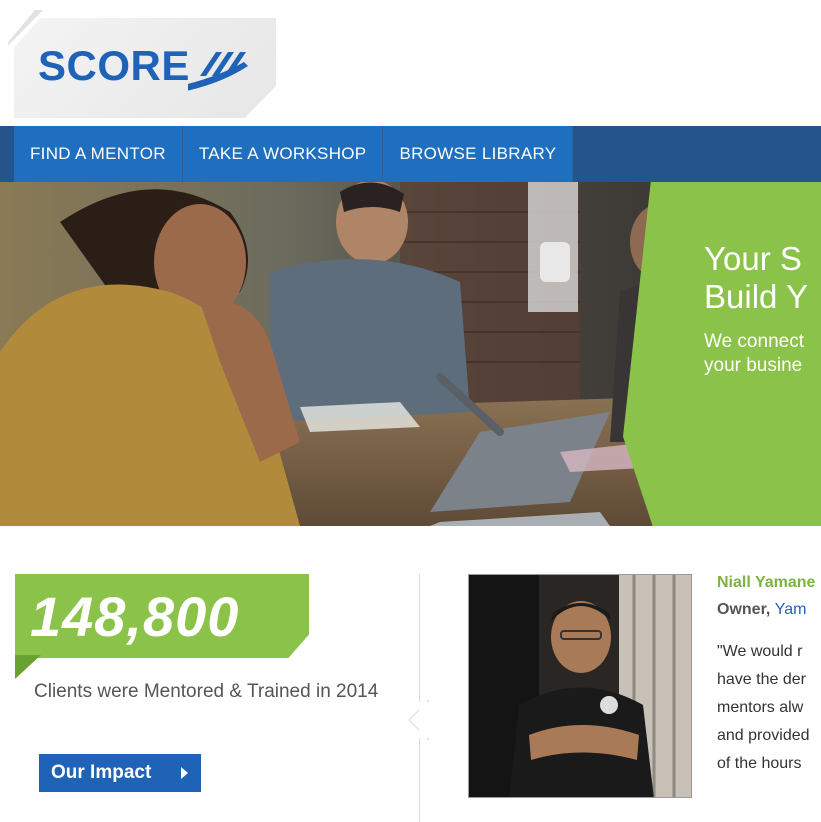 This screenshot has width=821, height=822. I want to click on arrow-right-icon, so click(184, 773).